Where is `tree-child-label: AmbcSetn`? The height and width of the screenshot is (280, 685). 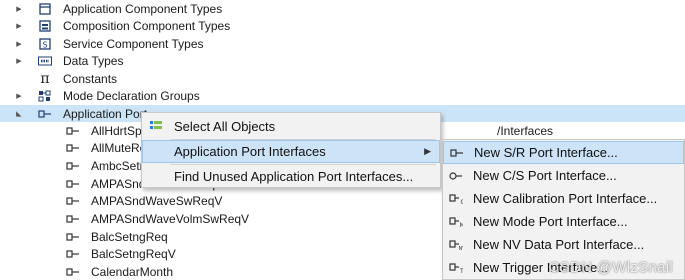
tree-child-label: AmbcSetn is located at coordinates (119, 165).